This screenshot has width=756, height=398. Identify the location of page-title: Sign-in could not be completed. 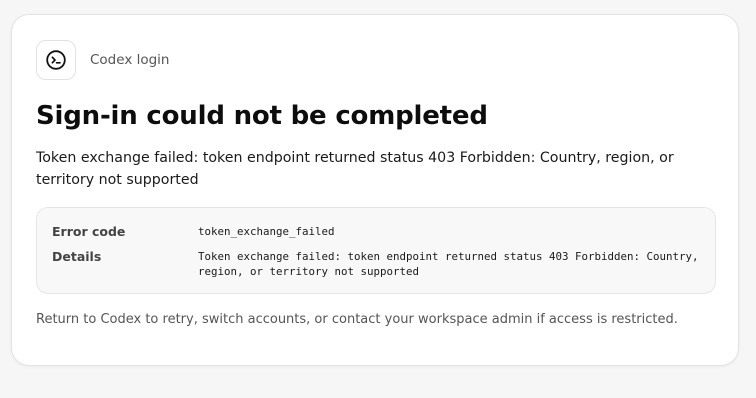
(262, 116).